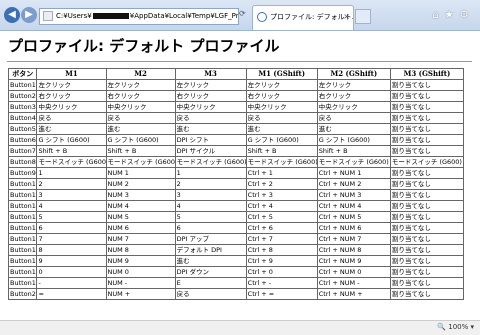  What do you see at coordinates (281, 195) in the screenshot?
I see `assignment-cell: Ctrl + 3` at bounding box center [281, 195].